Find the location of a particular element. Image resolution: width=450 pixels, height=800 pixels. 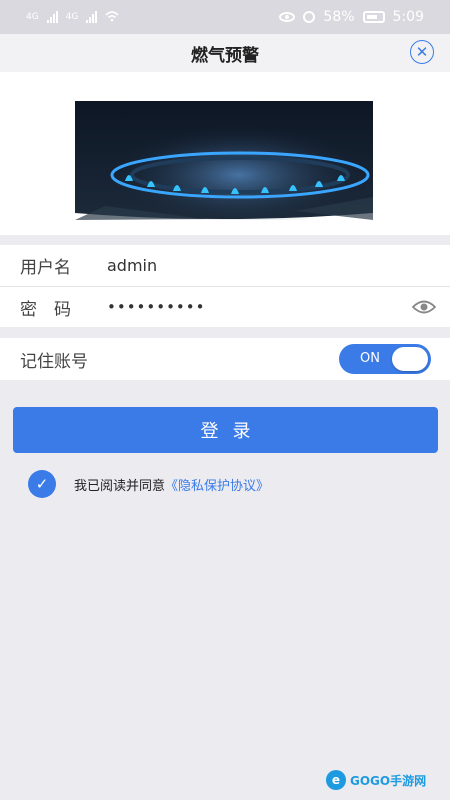

status-right: 58% 5:09 is located at coordinates (351, 17).